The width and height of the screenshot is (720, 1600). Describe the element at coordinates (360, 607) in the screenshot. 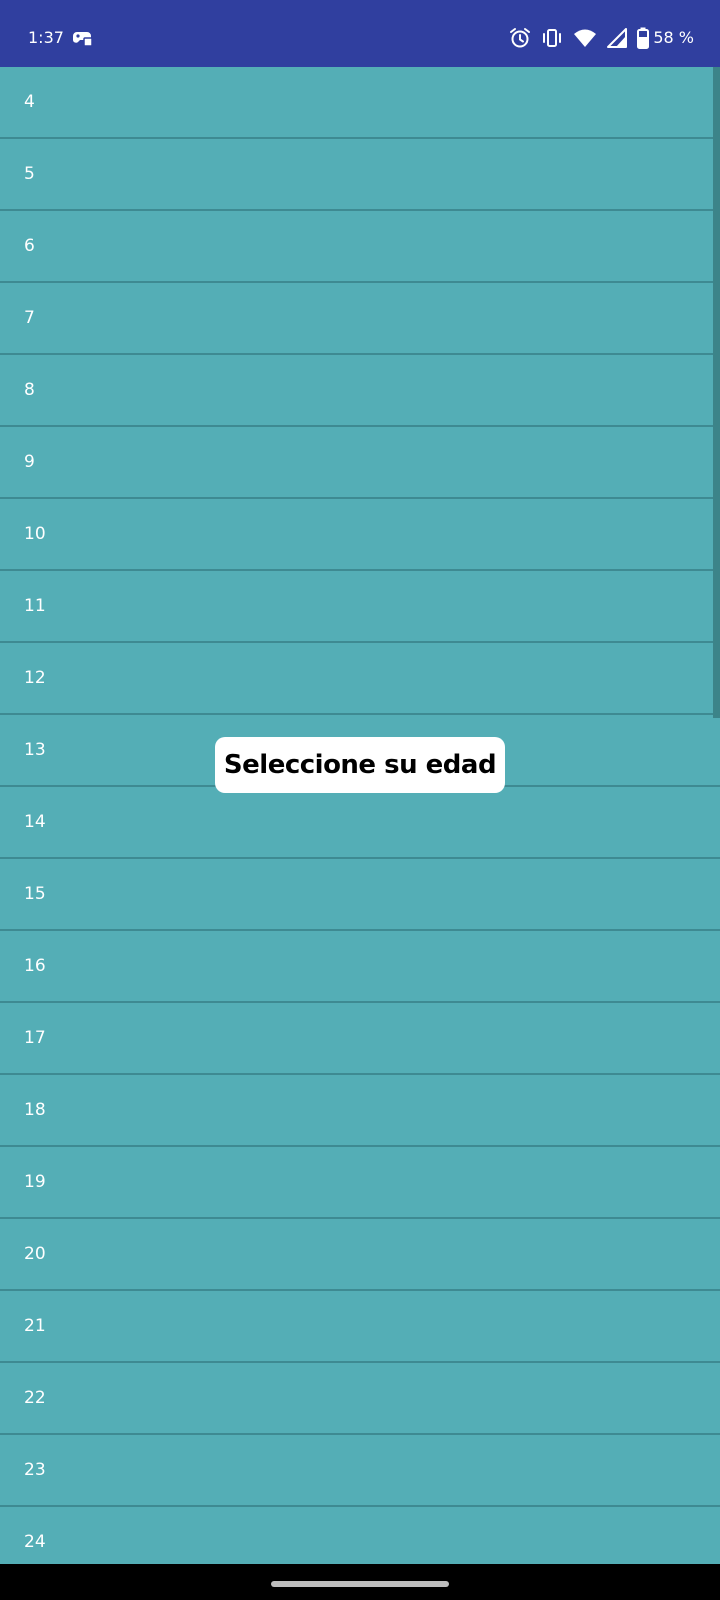

I see `age-list-item: 11` at that location.